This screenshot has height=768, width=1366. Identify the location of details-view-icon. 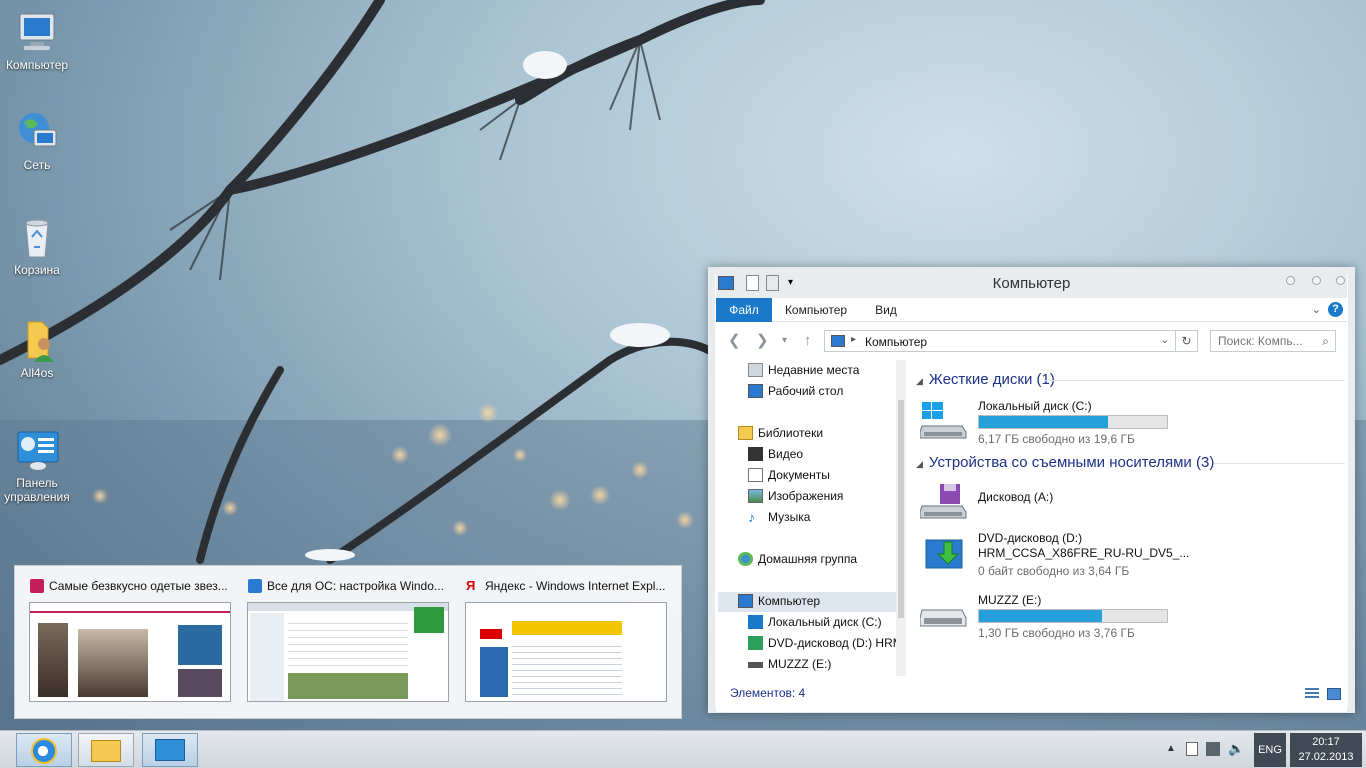
(1312, 694).